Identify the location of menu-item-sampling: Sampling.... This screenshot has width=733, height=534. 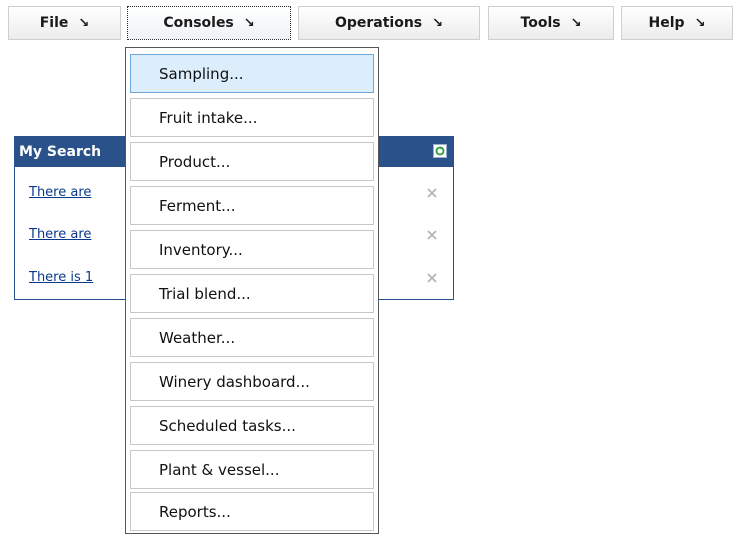
(252, 73).